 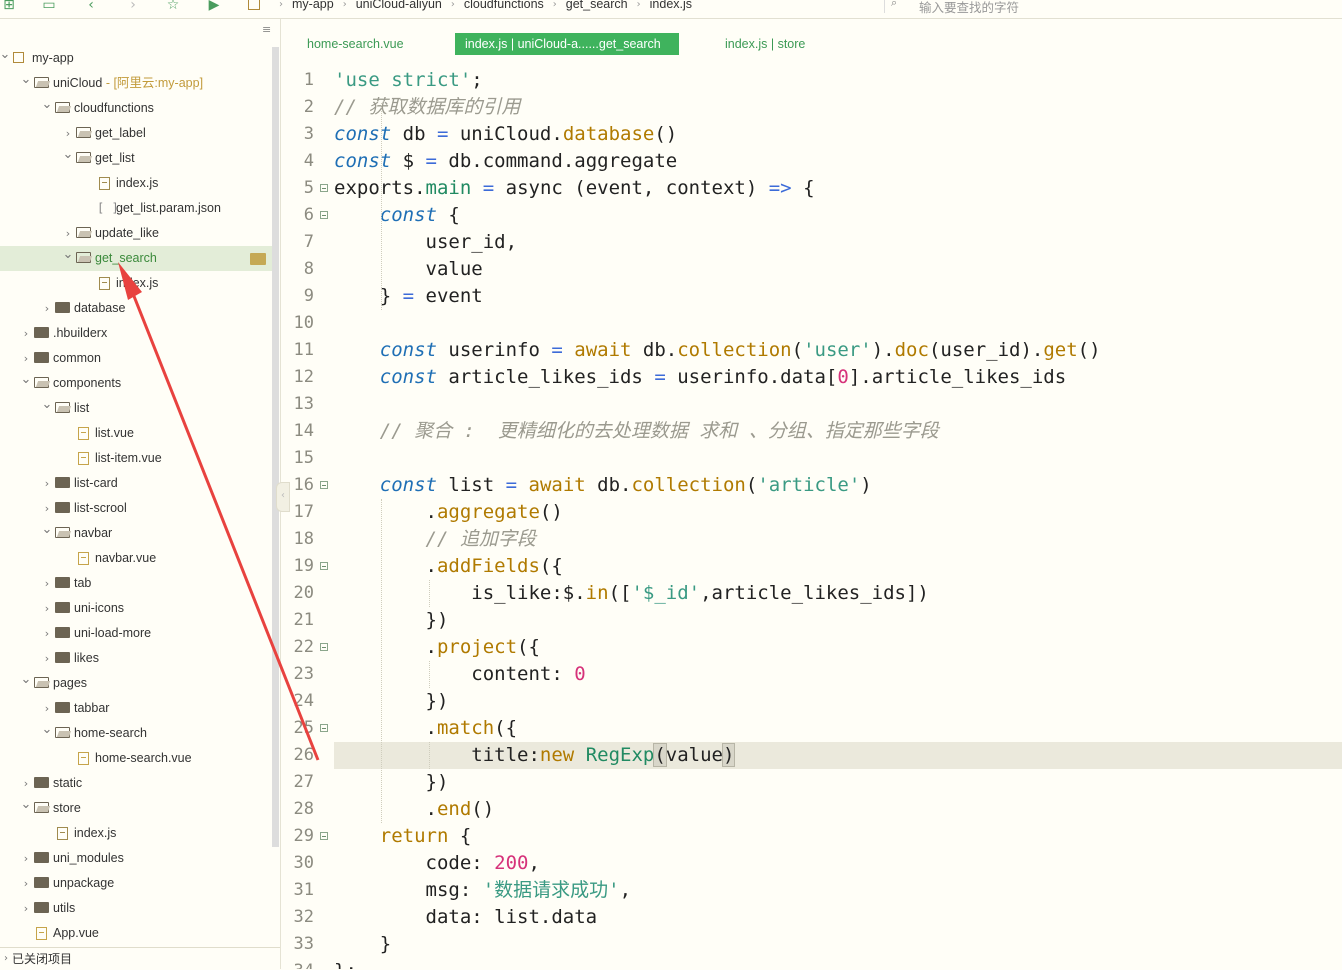 I want to click on code-line: 8 value, so click(x=811, y=269).